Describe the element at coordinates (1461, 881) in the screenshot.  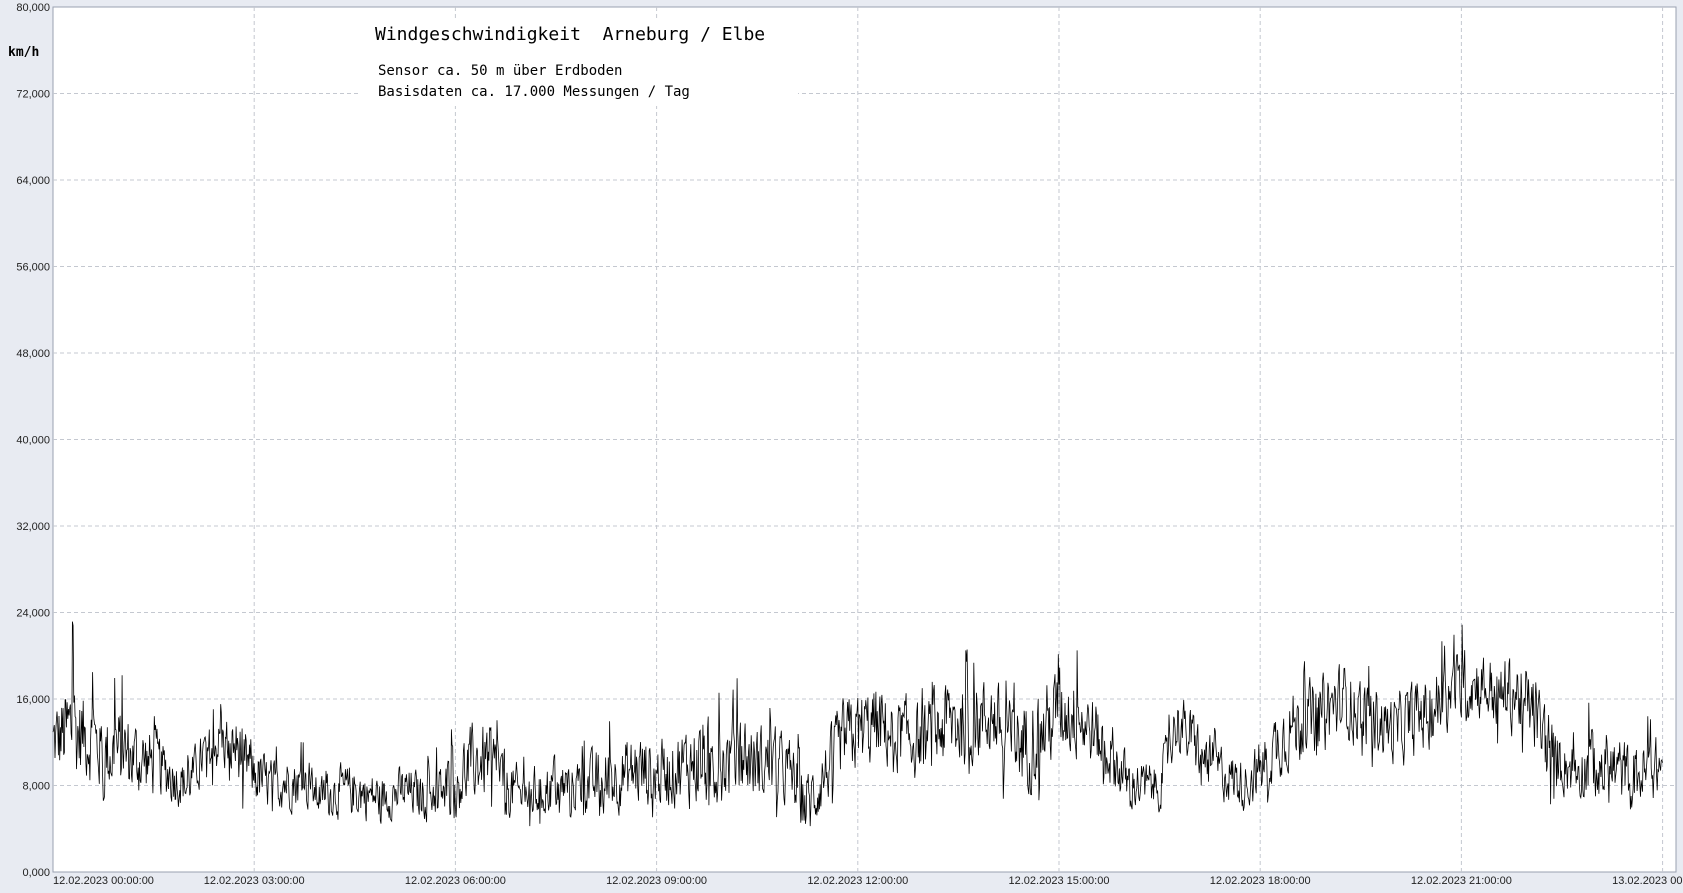
I see `x-tick-label: 12.02.2023 21:00:00` at that location.